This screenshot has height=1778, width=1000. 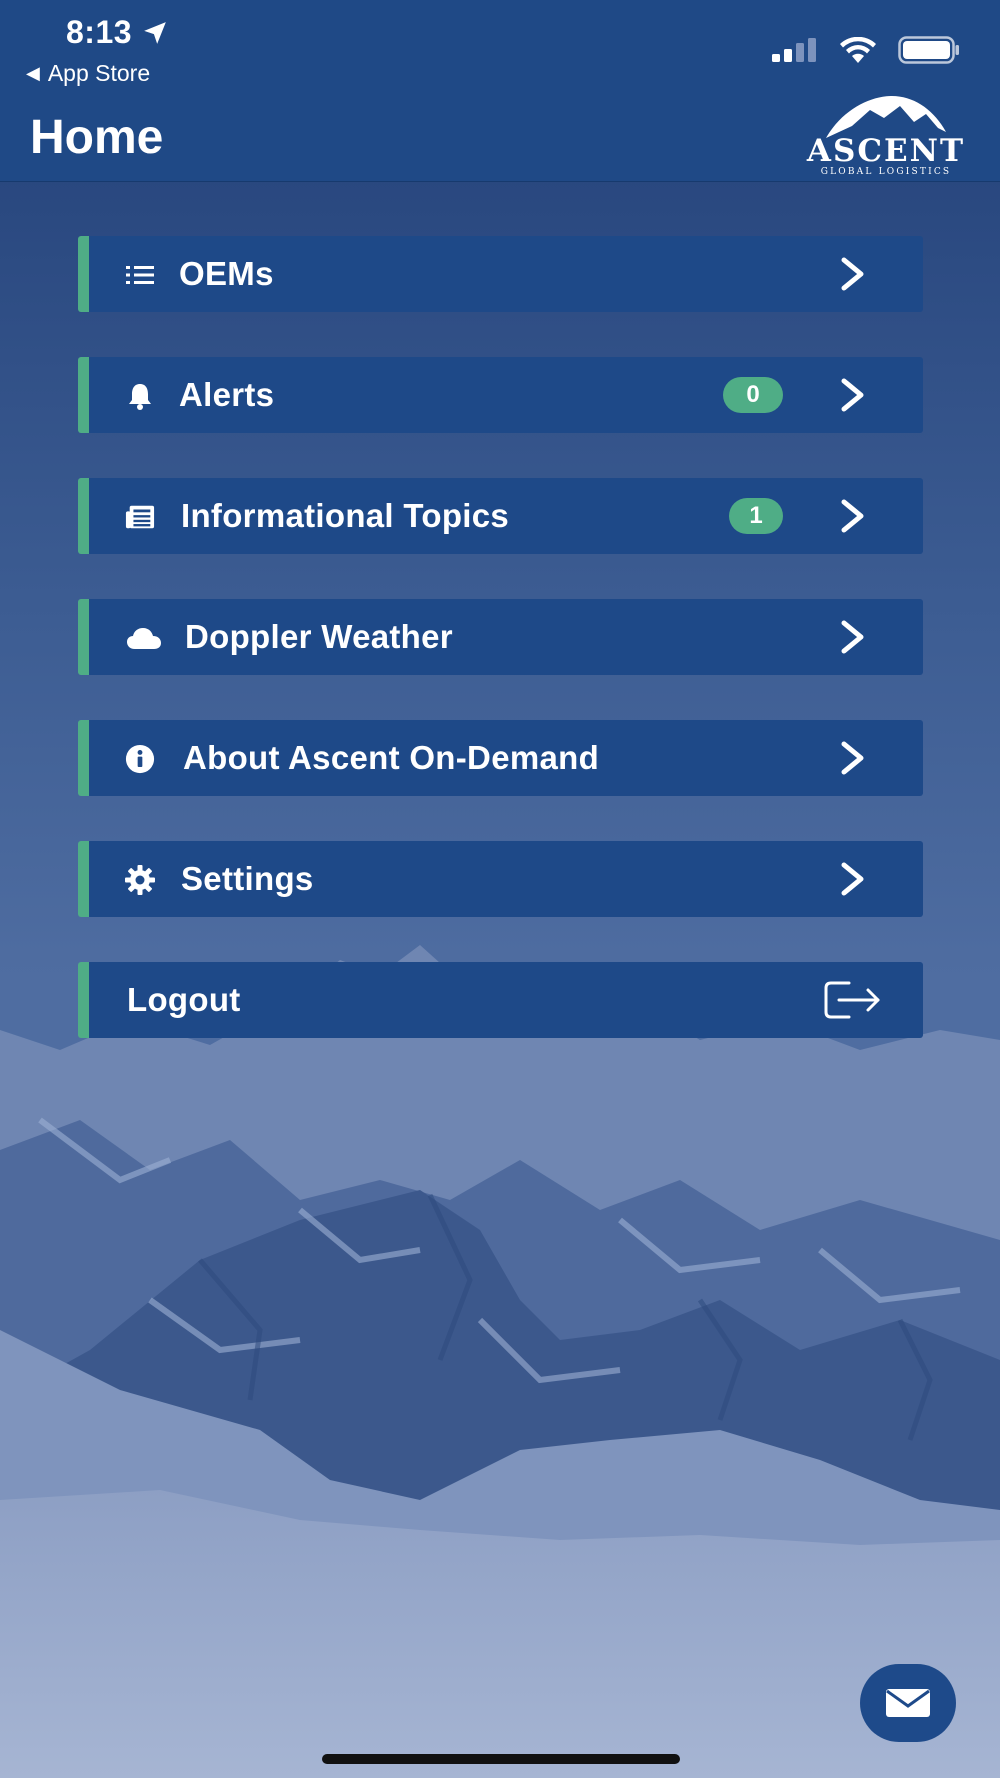 I want to click on menu-item-doppler-weather: Doppler Weather, so click(x=500, y=637).